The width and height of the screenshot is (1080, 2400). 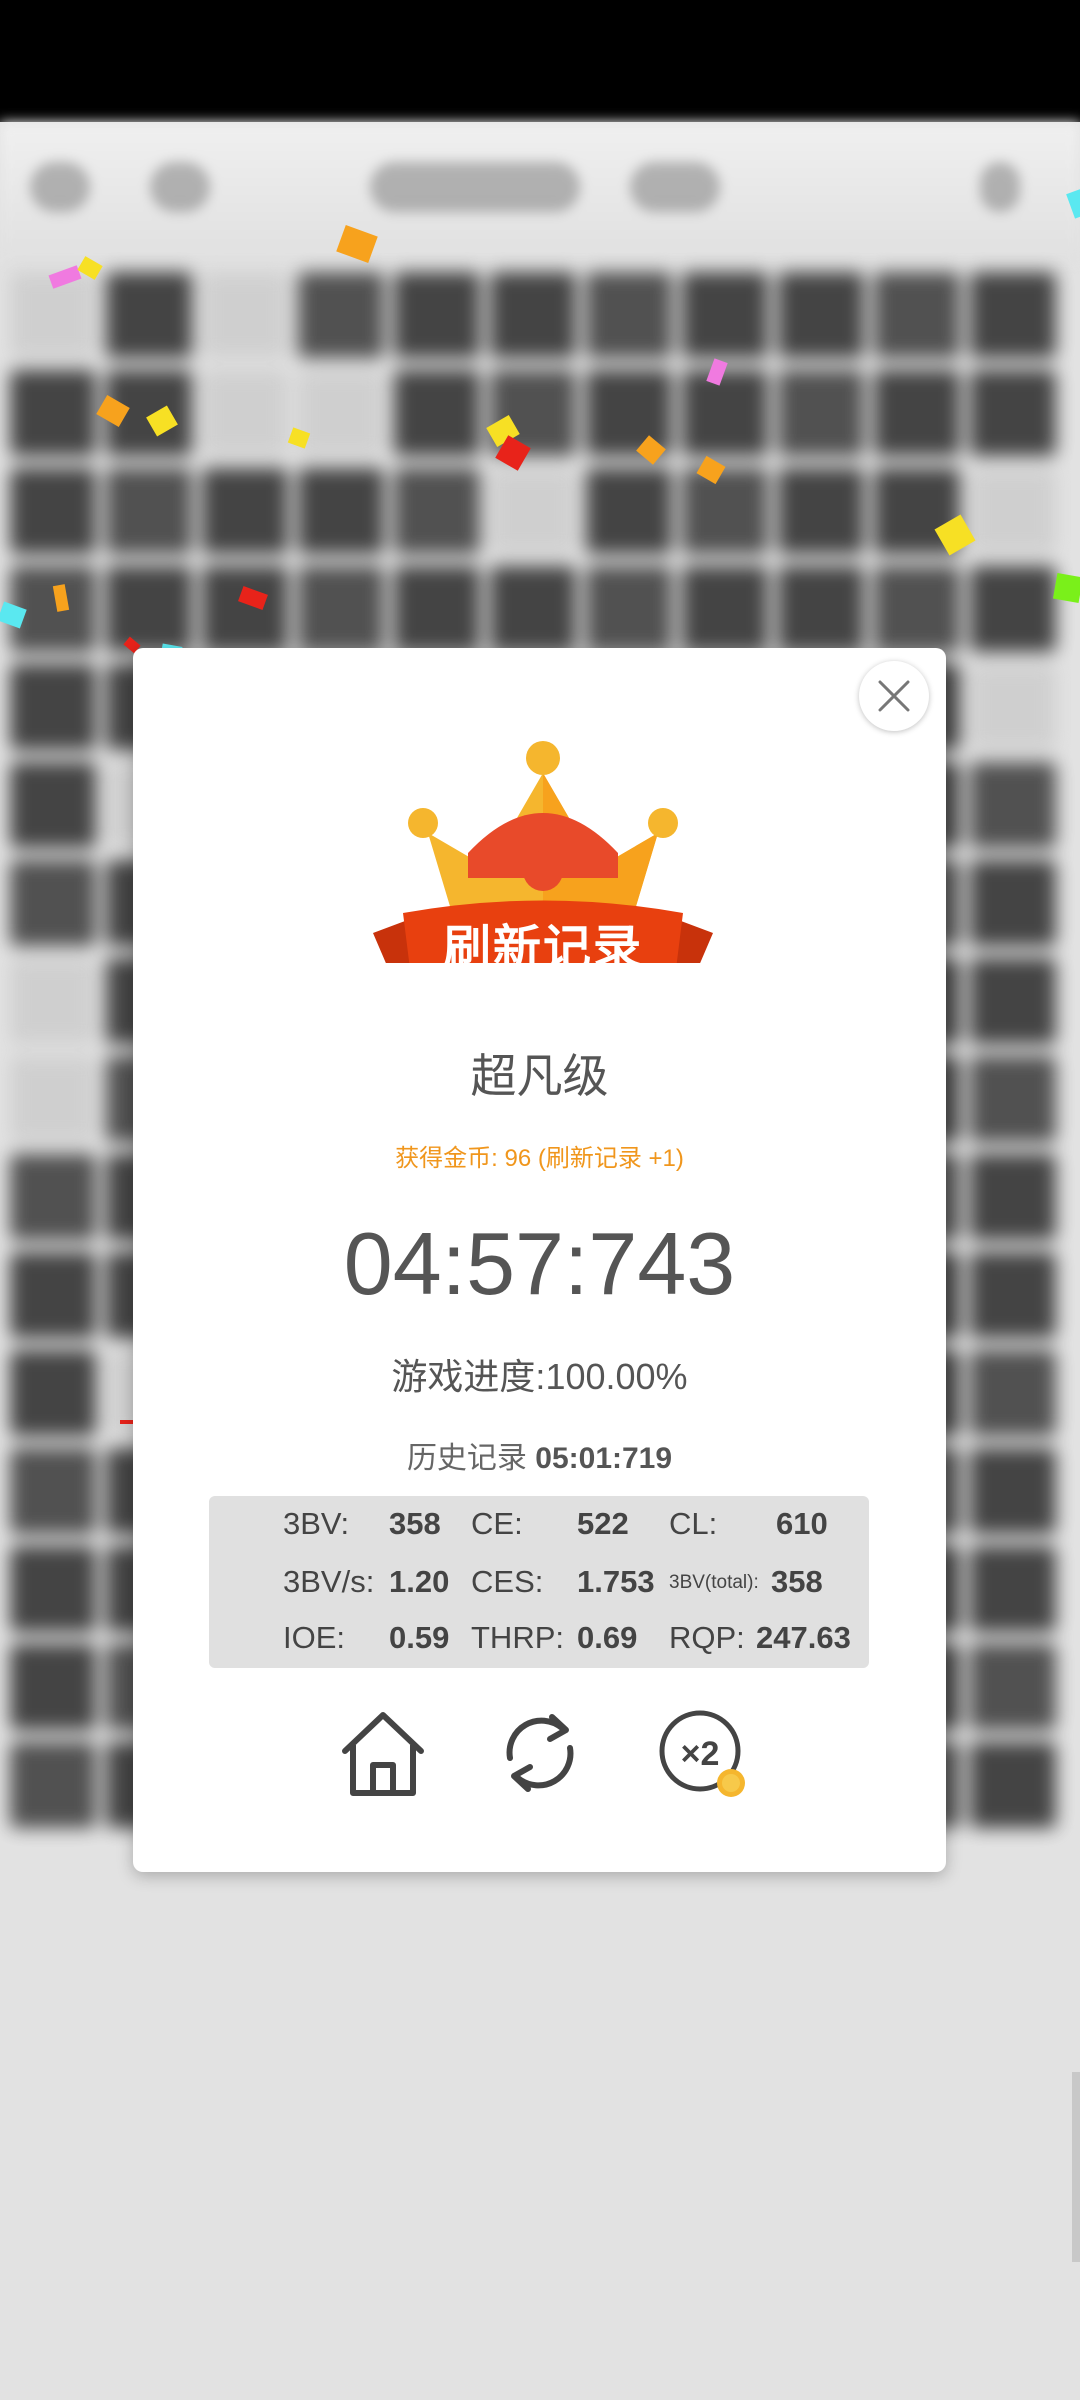 I want to click on x2-label: ×2, so click(x=700, y=1754).